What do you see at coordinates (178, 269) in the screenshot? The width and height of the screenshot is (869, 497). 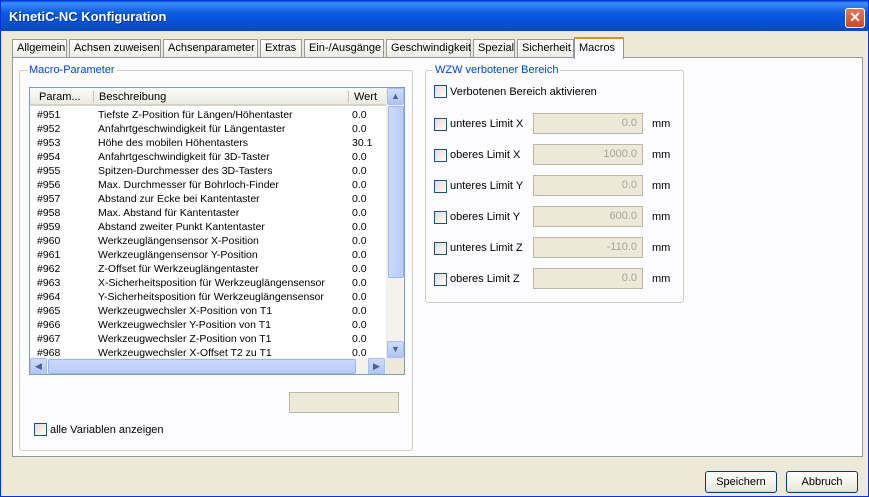 I see `cell-description: Z-Offset für Werkzeuglängentaster` at bounding box center [178, 269].